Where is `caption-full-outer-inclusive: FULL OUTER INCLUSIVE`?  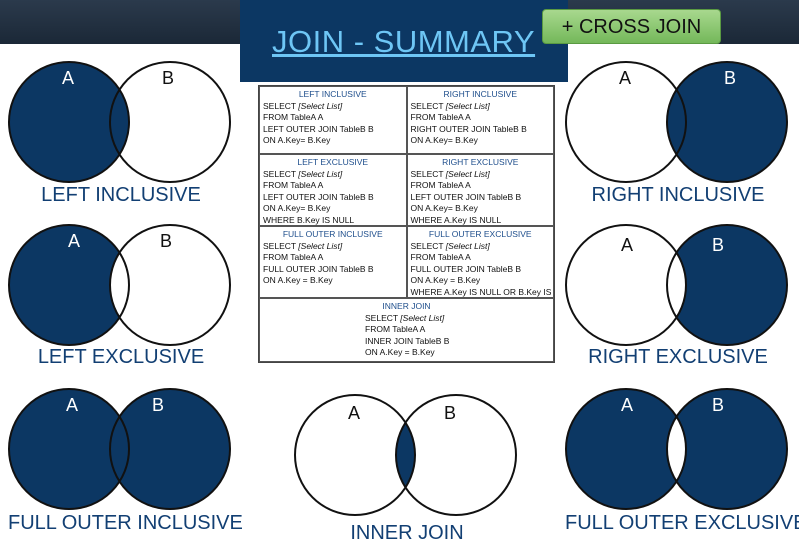 caption-full-outer-inclusive: FULL OUTER INCLUSIVE is located at coordinates (125, 523).